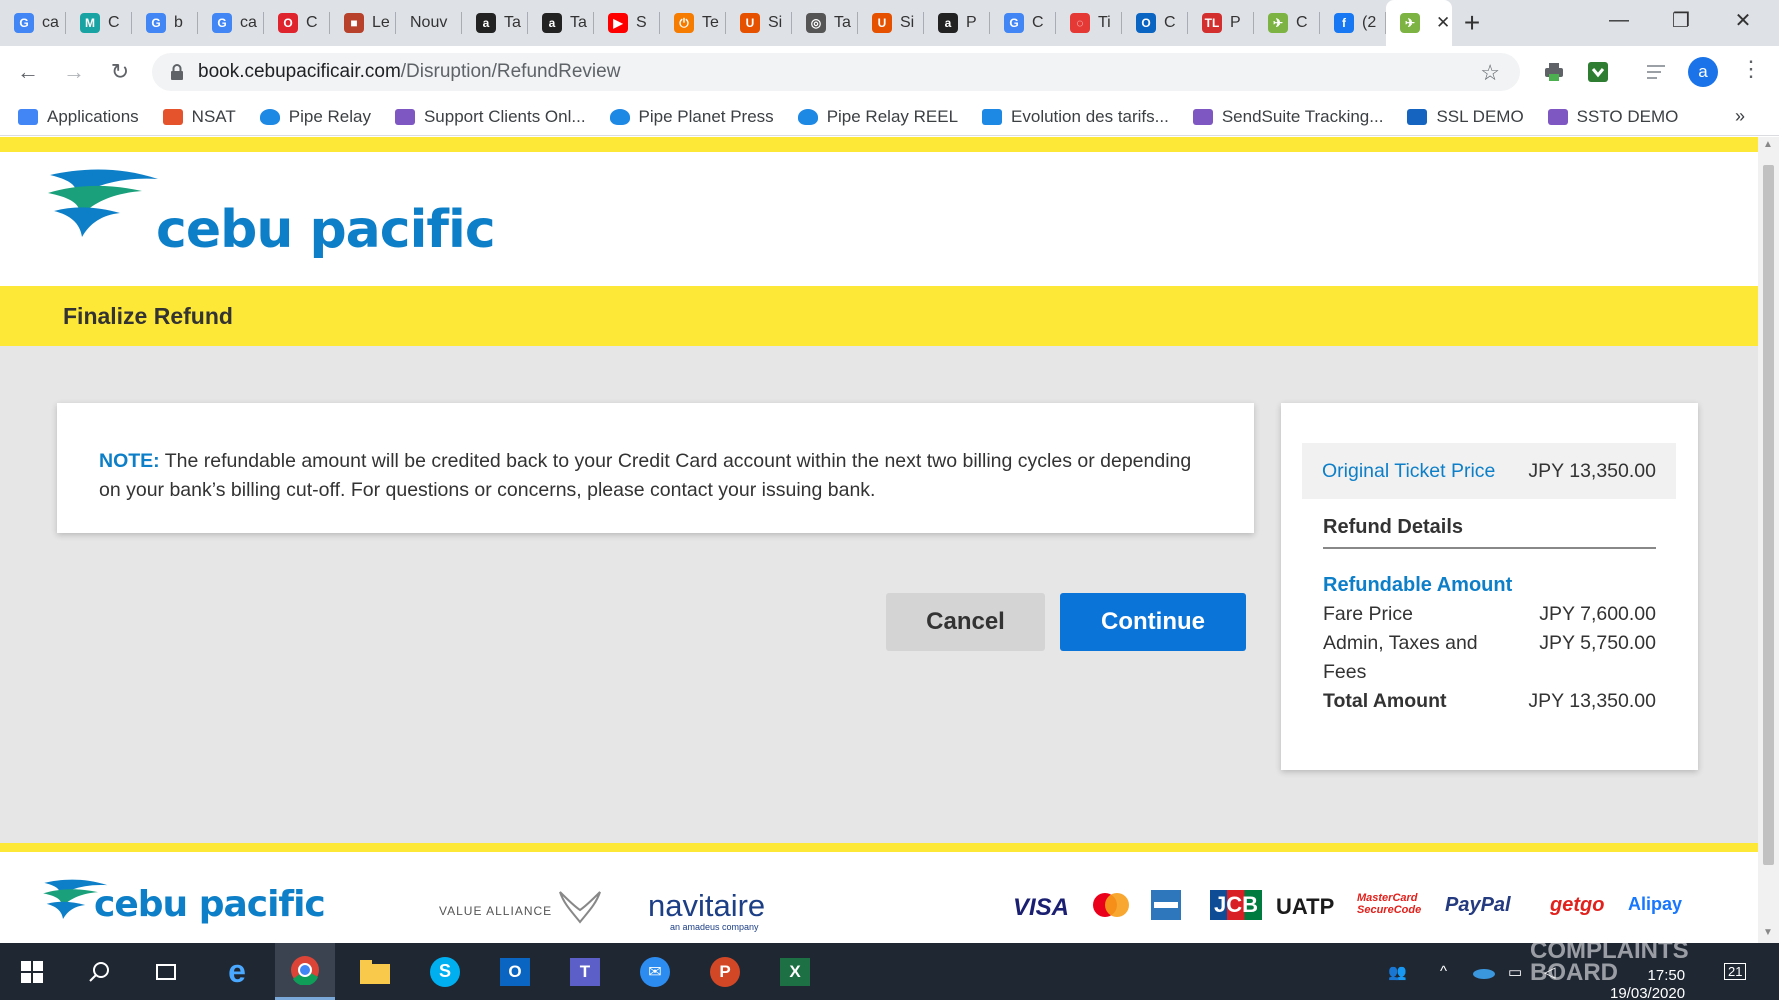  What do you see at coordinates (1658, 72) in the screenshot?
I see `reading-list-icon` at bounding box center [1658, 72].